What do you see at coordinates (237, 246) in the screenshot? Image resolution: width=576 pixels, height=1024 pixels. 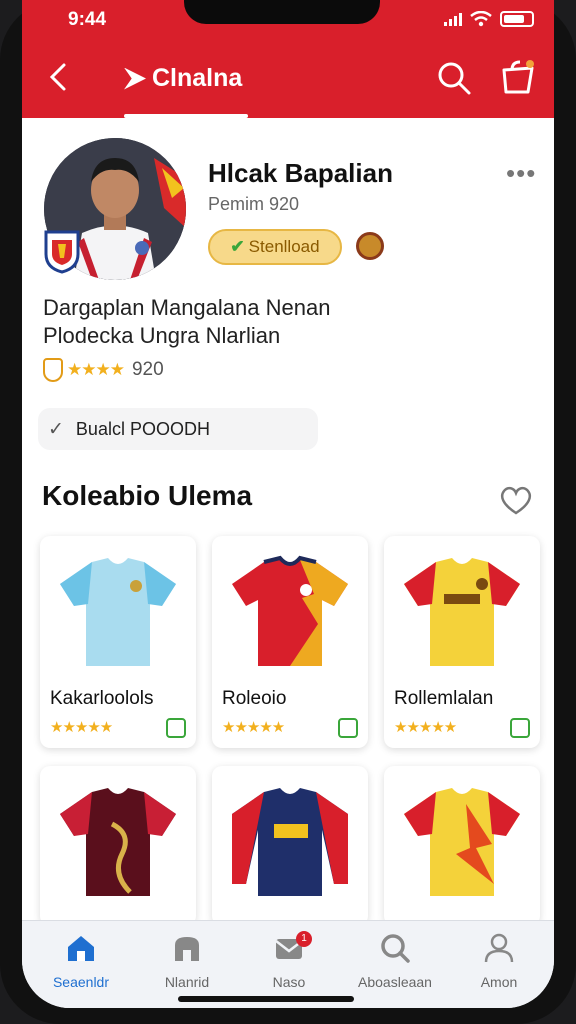 I see `check-icon: ✔` at bounding box center [237, 246].